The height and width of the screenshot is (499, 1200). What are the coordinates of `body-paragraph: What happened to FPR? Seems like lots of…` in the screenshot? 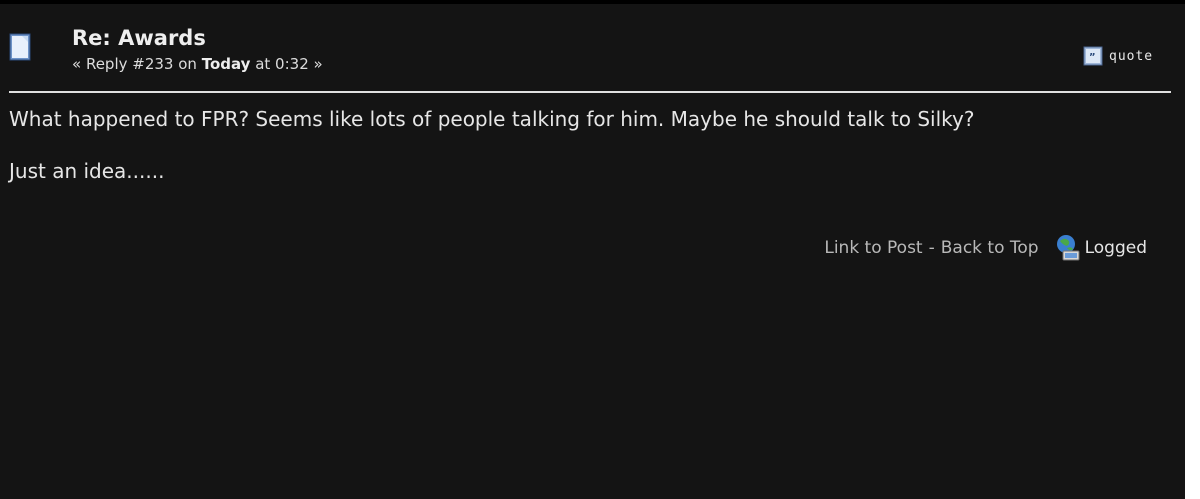 It's located at (492, 119).